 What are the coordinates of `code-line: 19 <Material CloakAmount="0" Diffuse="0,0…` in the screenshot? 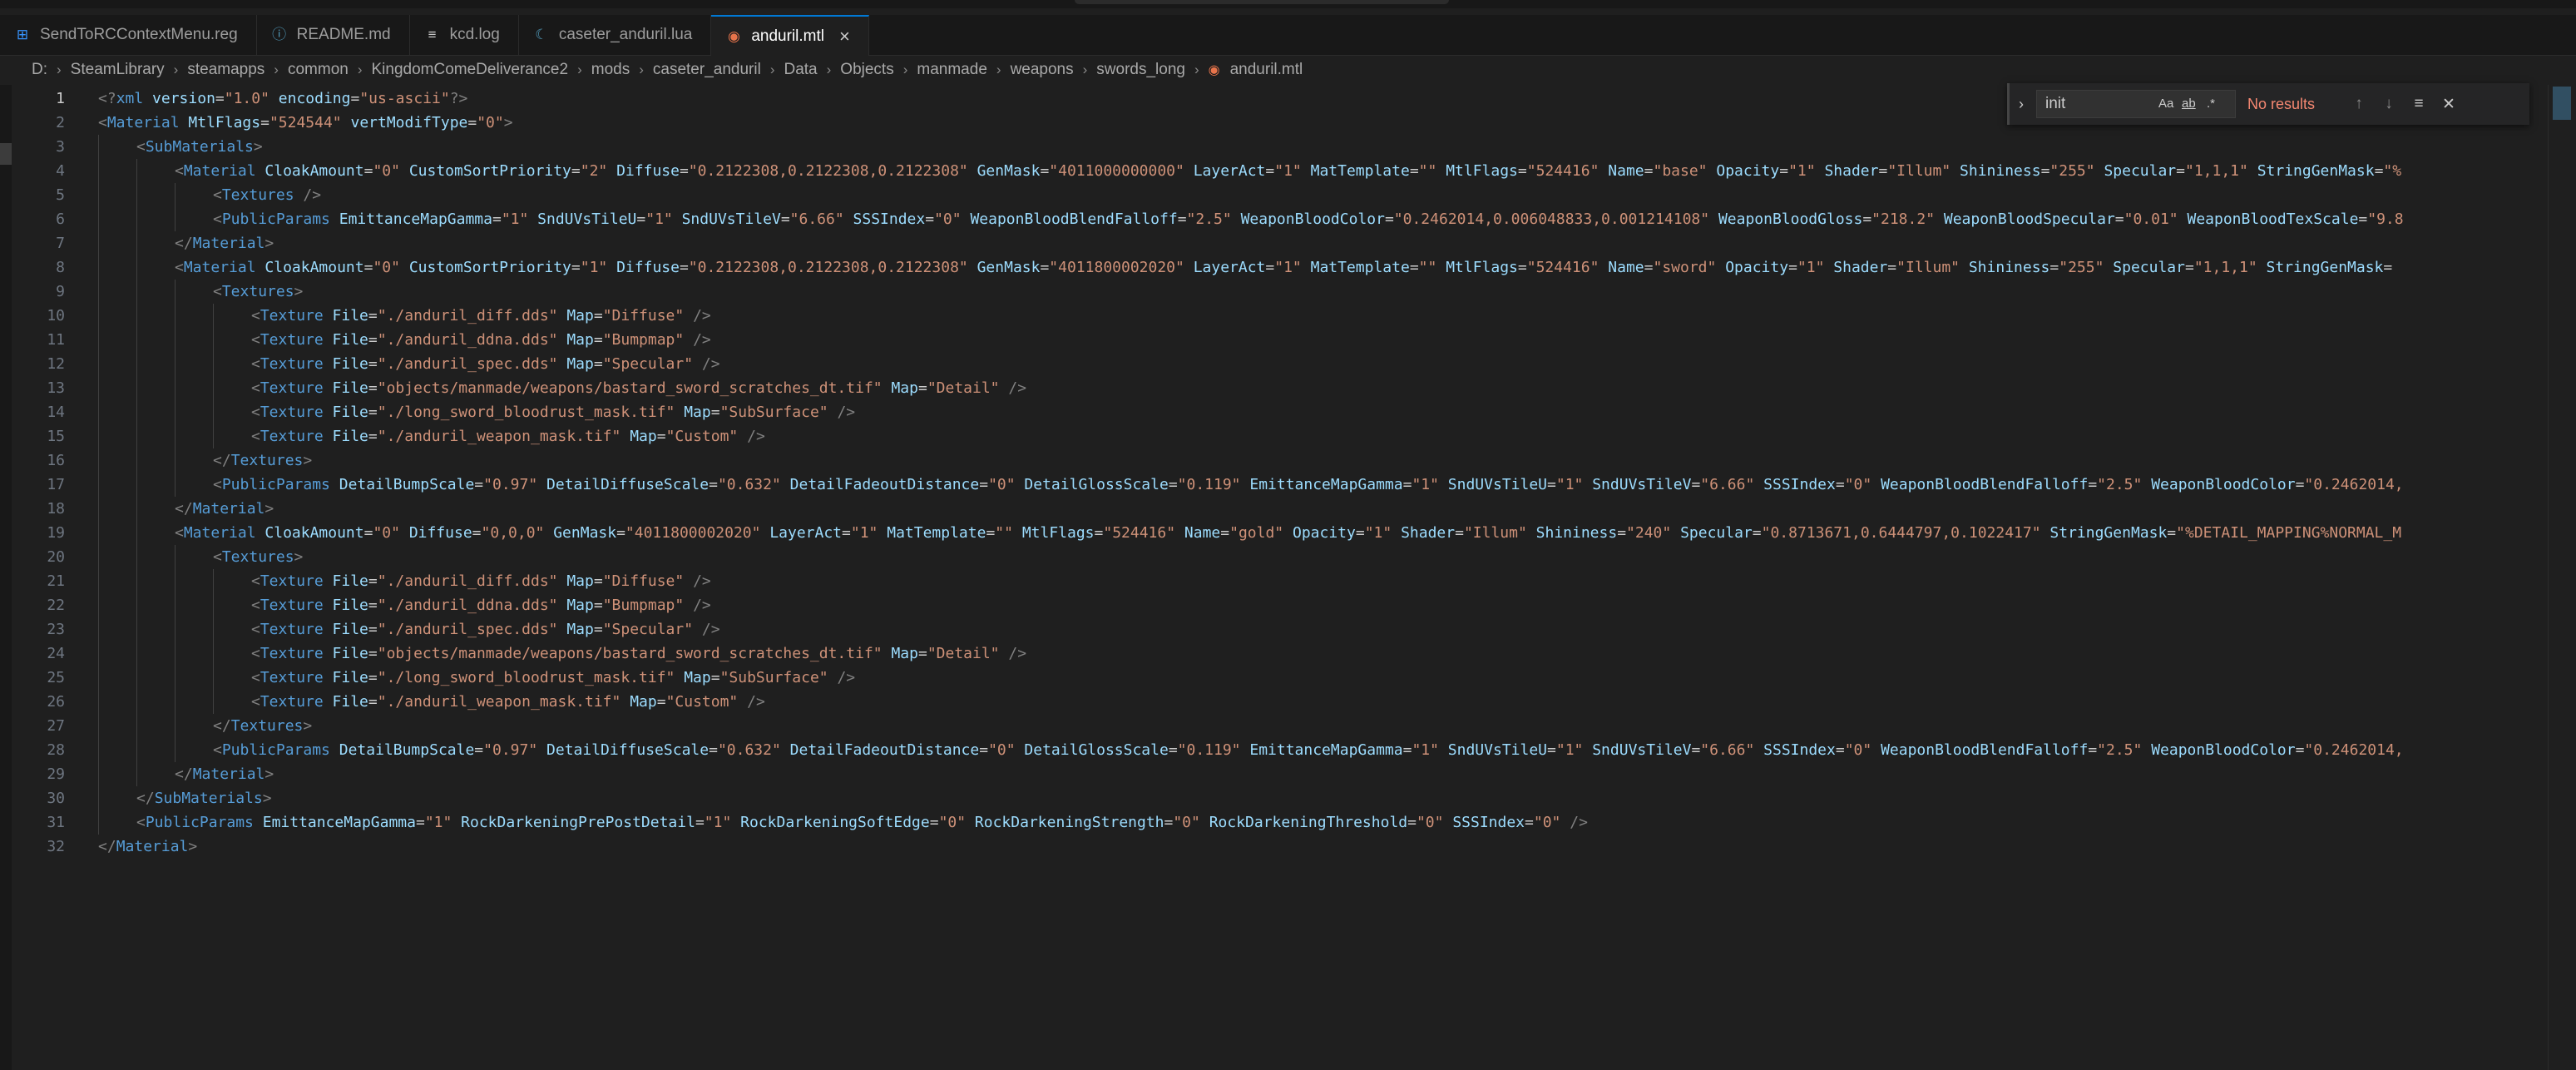 It's located at (1280, 533).